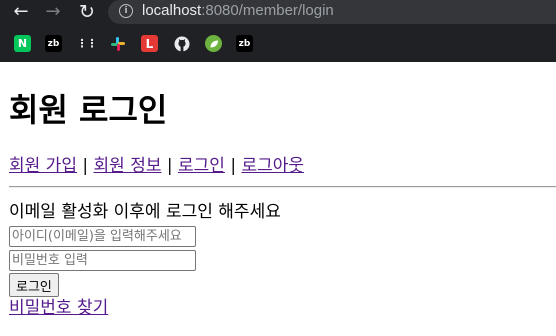 The width and height of the screenshot is (556, 336). Describe the element at coordinates (118, 44) in the screenshot. I see `slack-icon` at that location.